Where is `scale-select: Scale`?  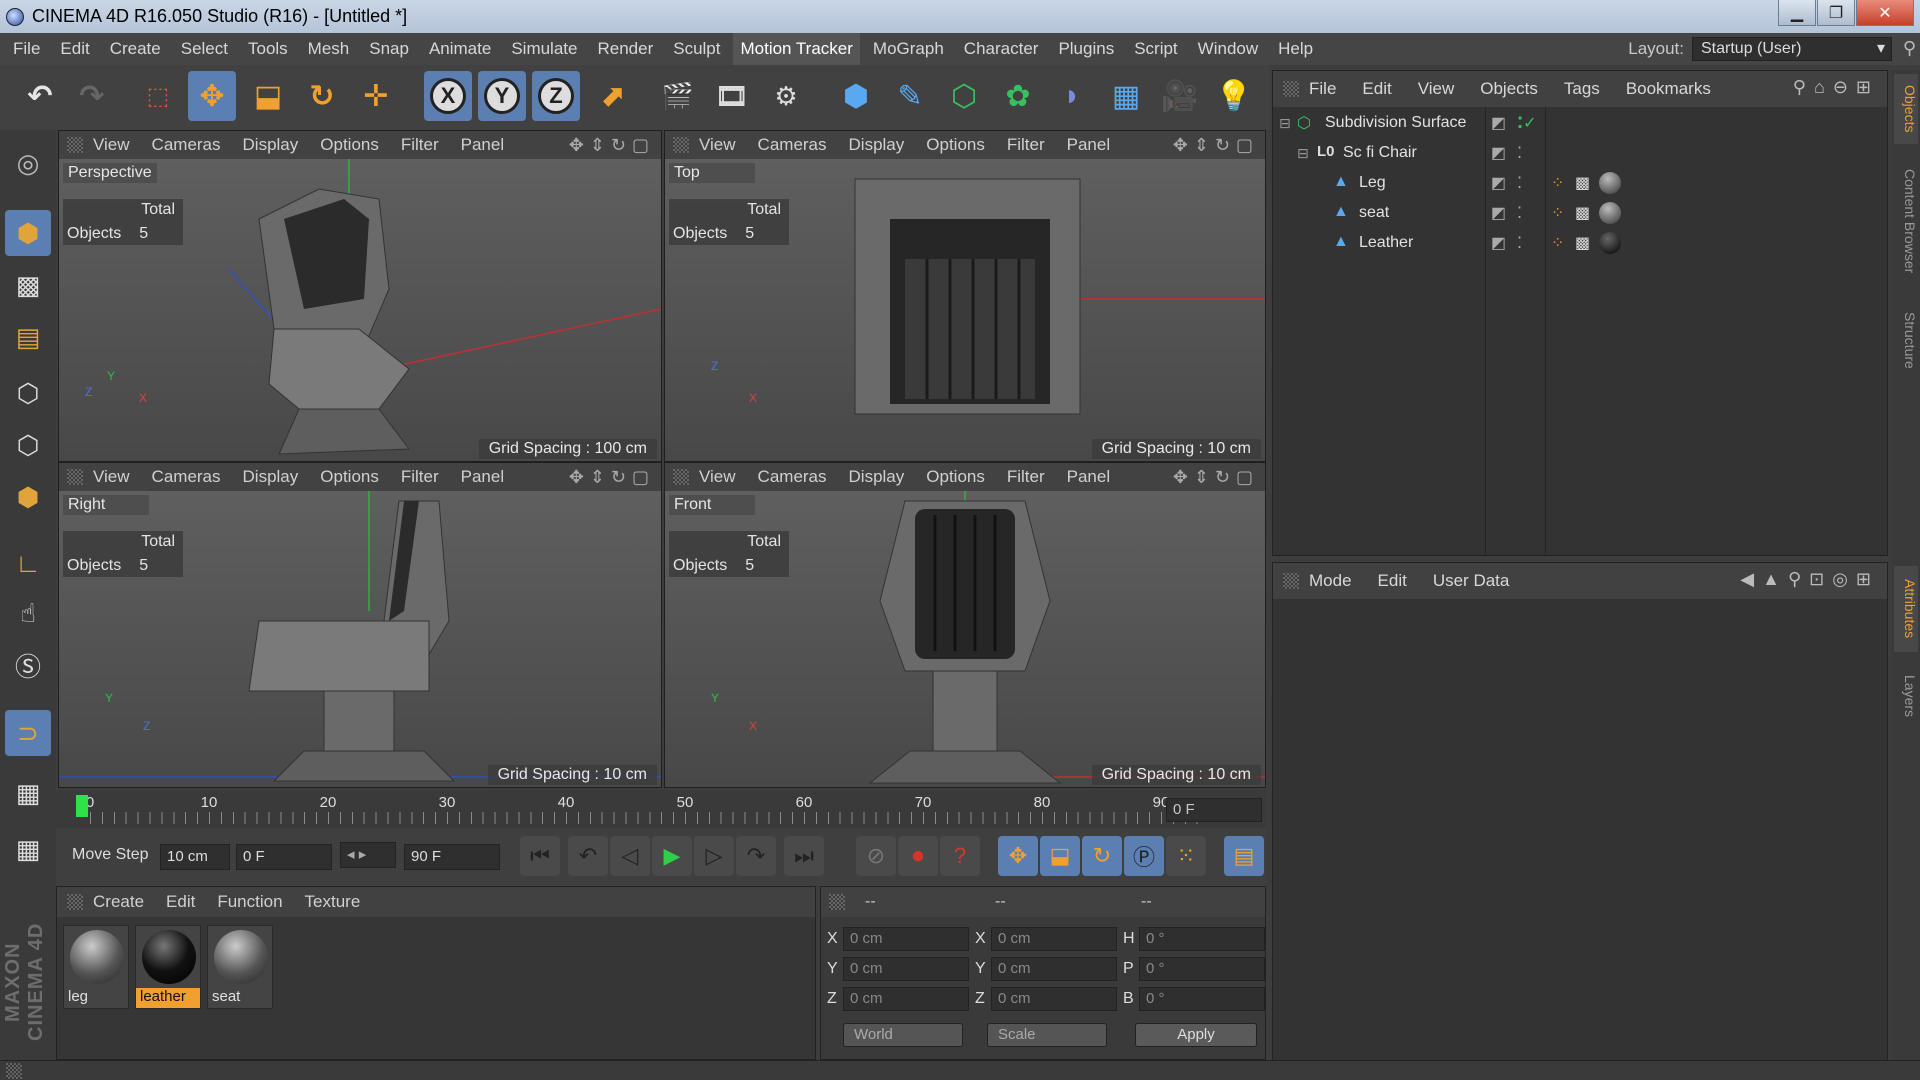
scale-select: Scale is located at coordinates (1047, 1035).